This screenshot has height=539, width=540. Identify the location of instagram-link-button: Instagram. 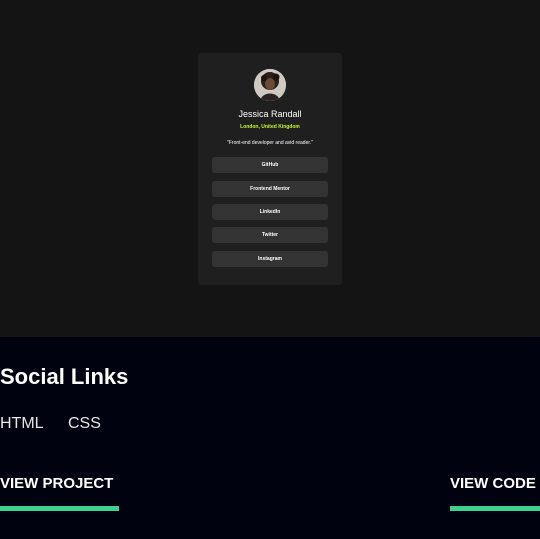
(270, 259).